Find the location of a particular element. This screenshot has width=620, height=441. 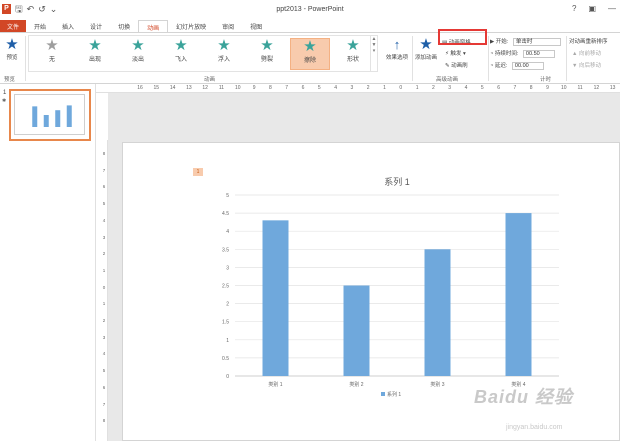

move-earlier-button: ▲ 向前移动 is located at coordinates (586, 53).